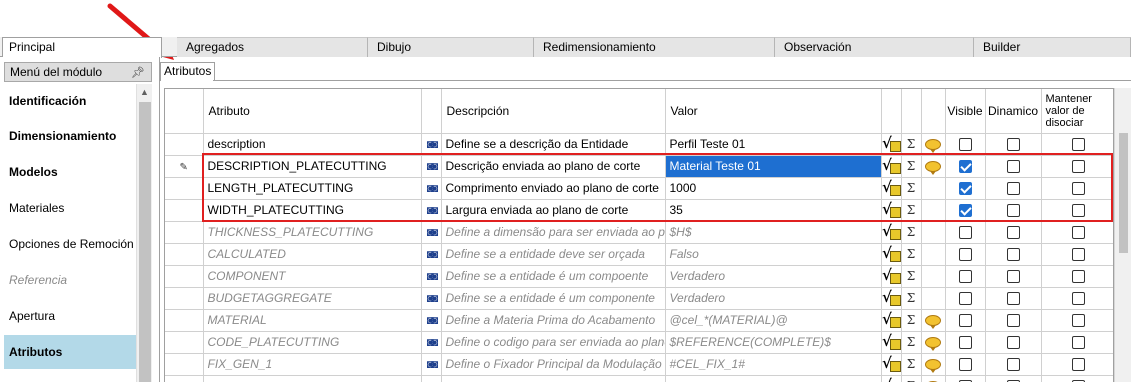 The width and height of the screenshot is (1131, 382). I want to click on description-cell: Comprimento enviado ao plano de corte, so click(553, 188).